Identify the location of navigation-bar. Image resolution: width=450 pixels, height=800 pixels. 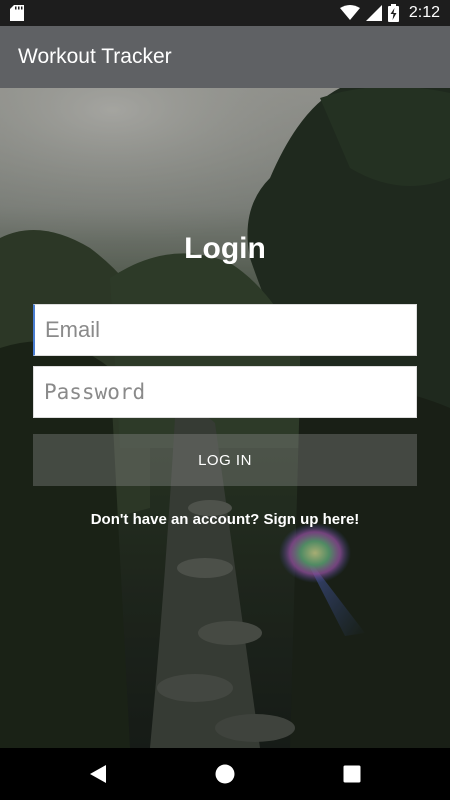
(225, 774).